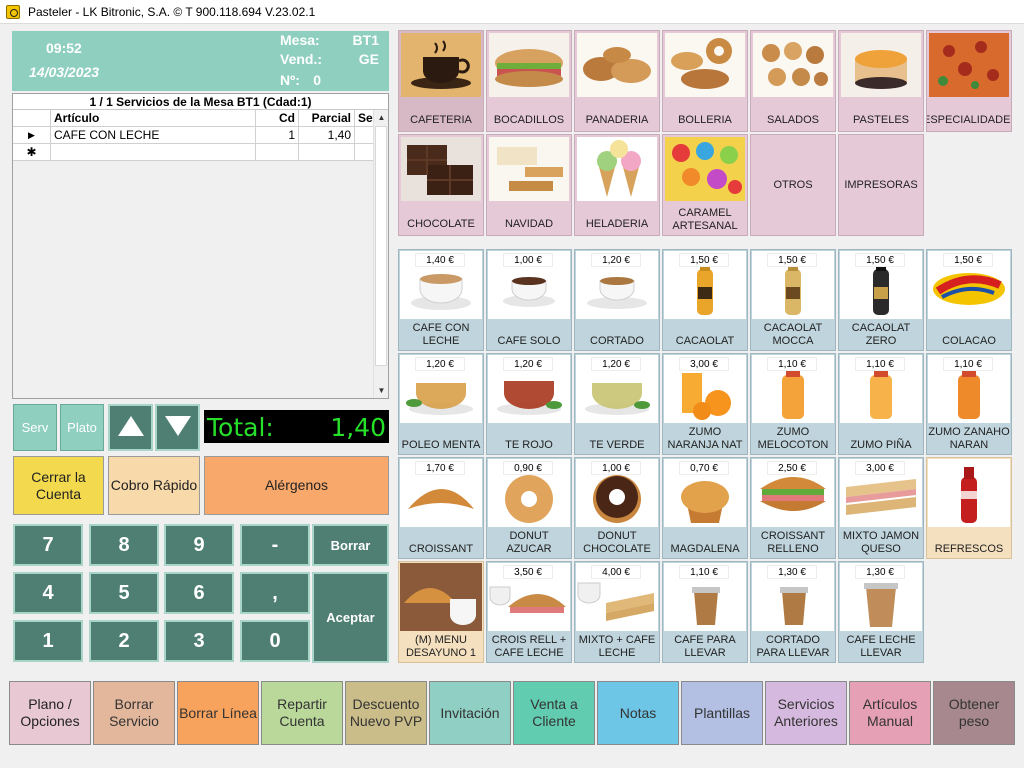 The width and height of the screenshot is (1024, 768). What do you see at coordinates (296, 485) in the screenshot?
I see `alergenos-button: Alérgenos` at bounding box center [296, 485].